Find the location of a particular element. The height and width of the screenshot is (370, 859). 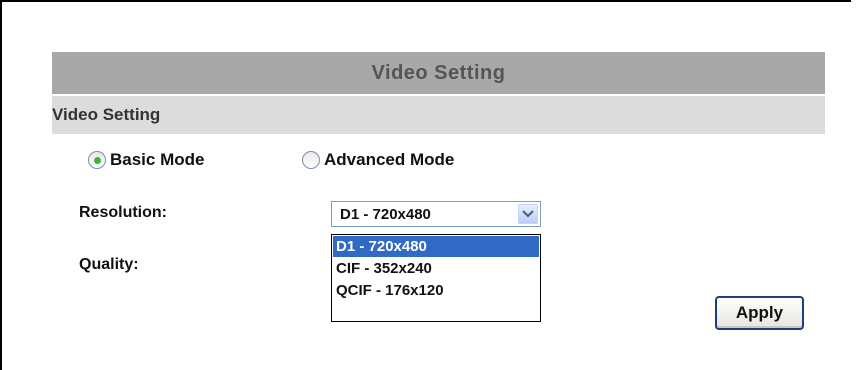

radio-basic-mode-label: Basic Mode is located at coordinates (157, 160).